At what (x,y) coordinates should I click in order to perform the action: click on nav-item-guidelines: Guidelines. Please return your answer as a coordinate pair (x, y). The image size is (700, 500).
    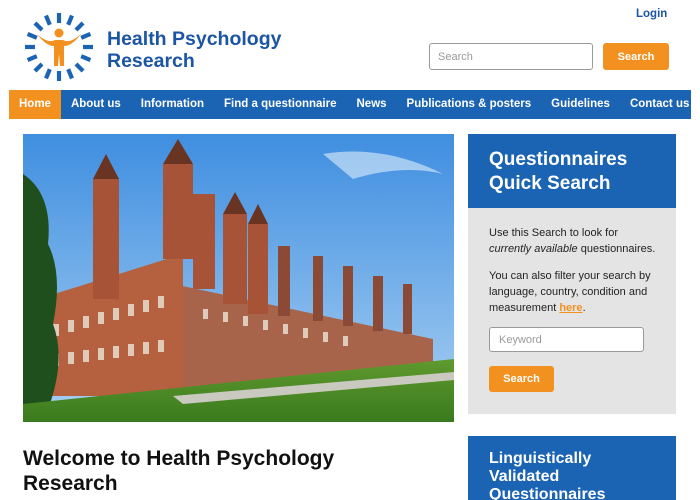
    Looking at the image, I should click on (580, 104).